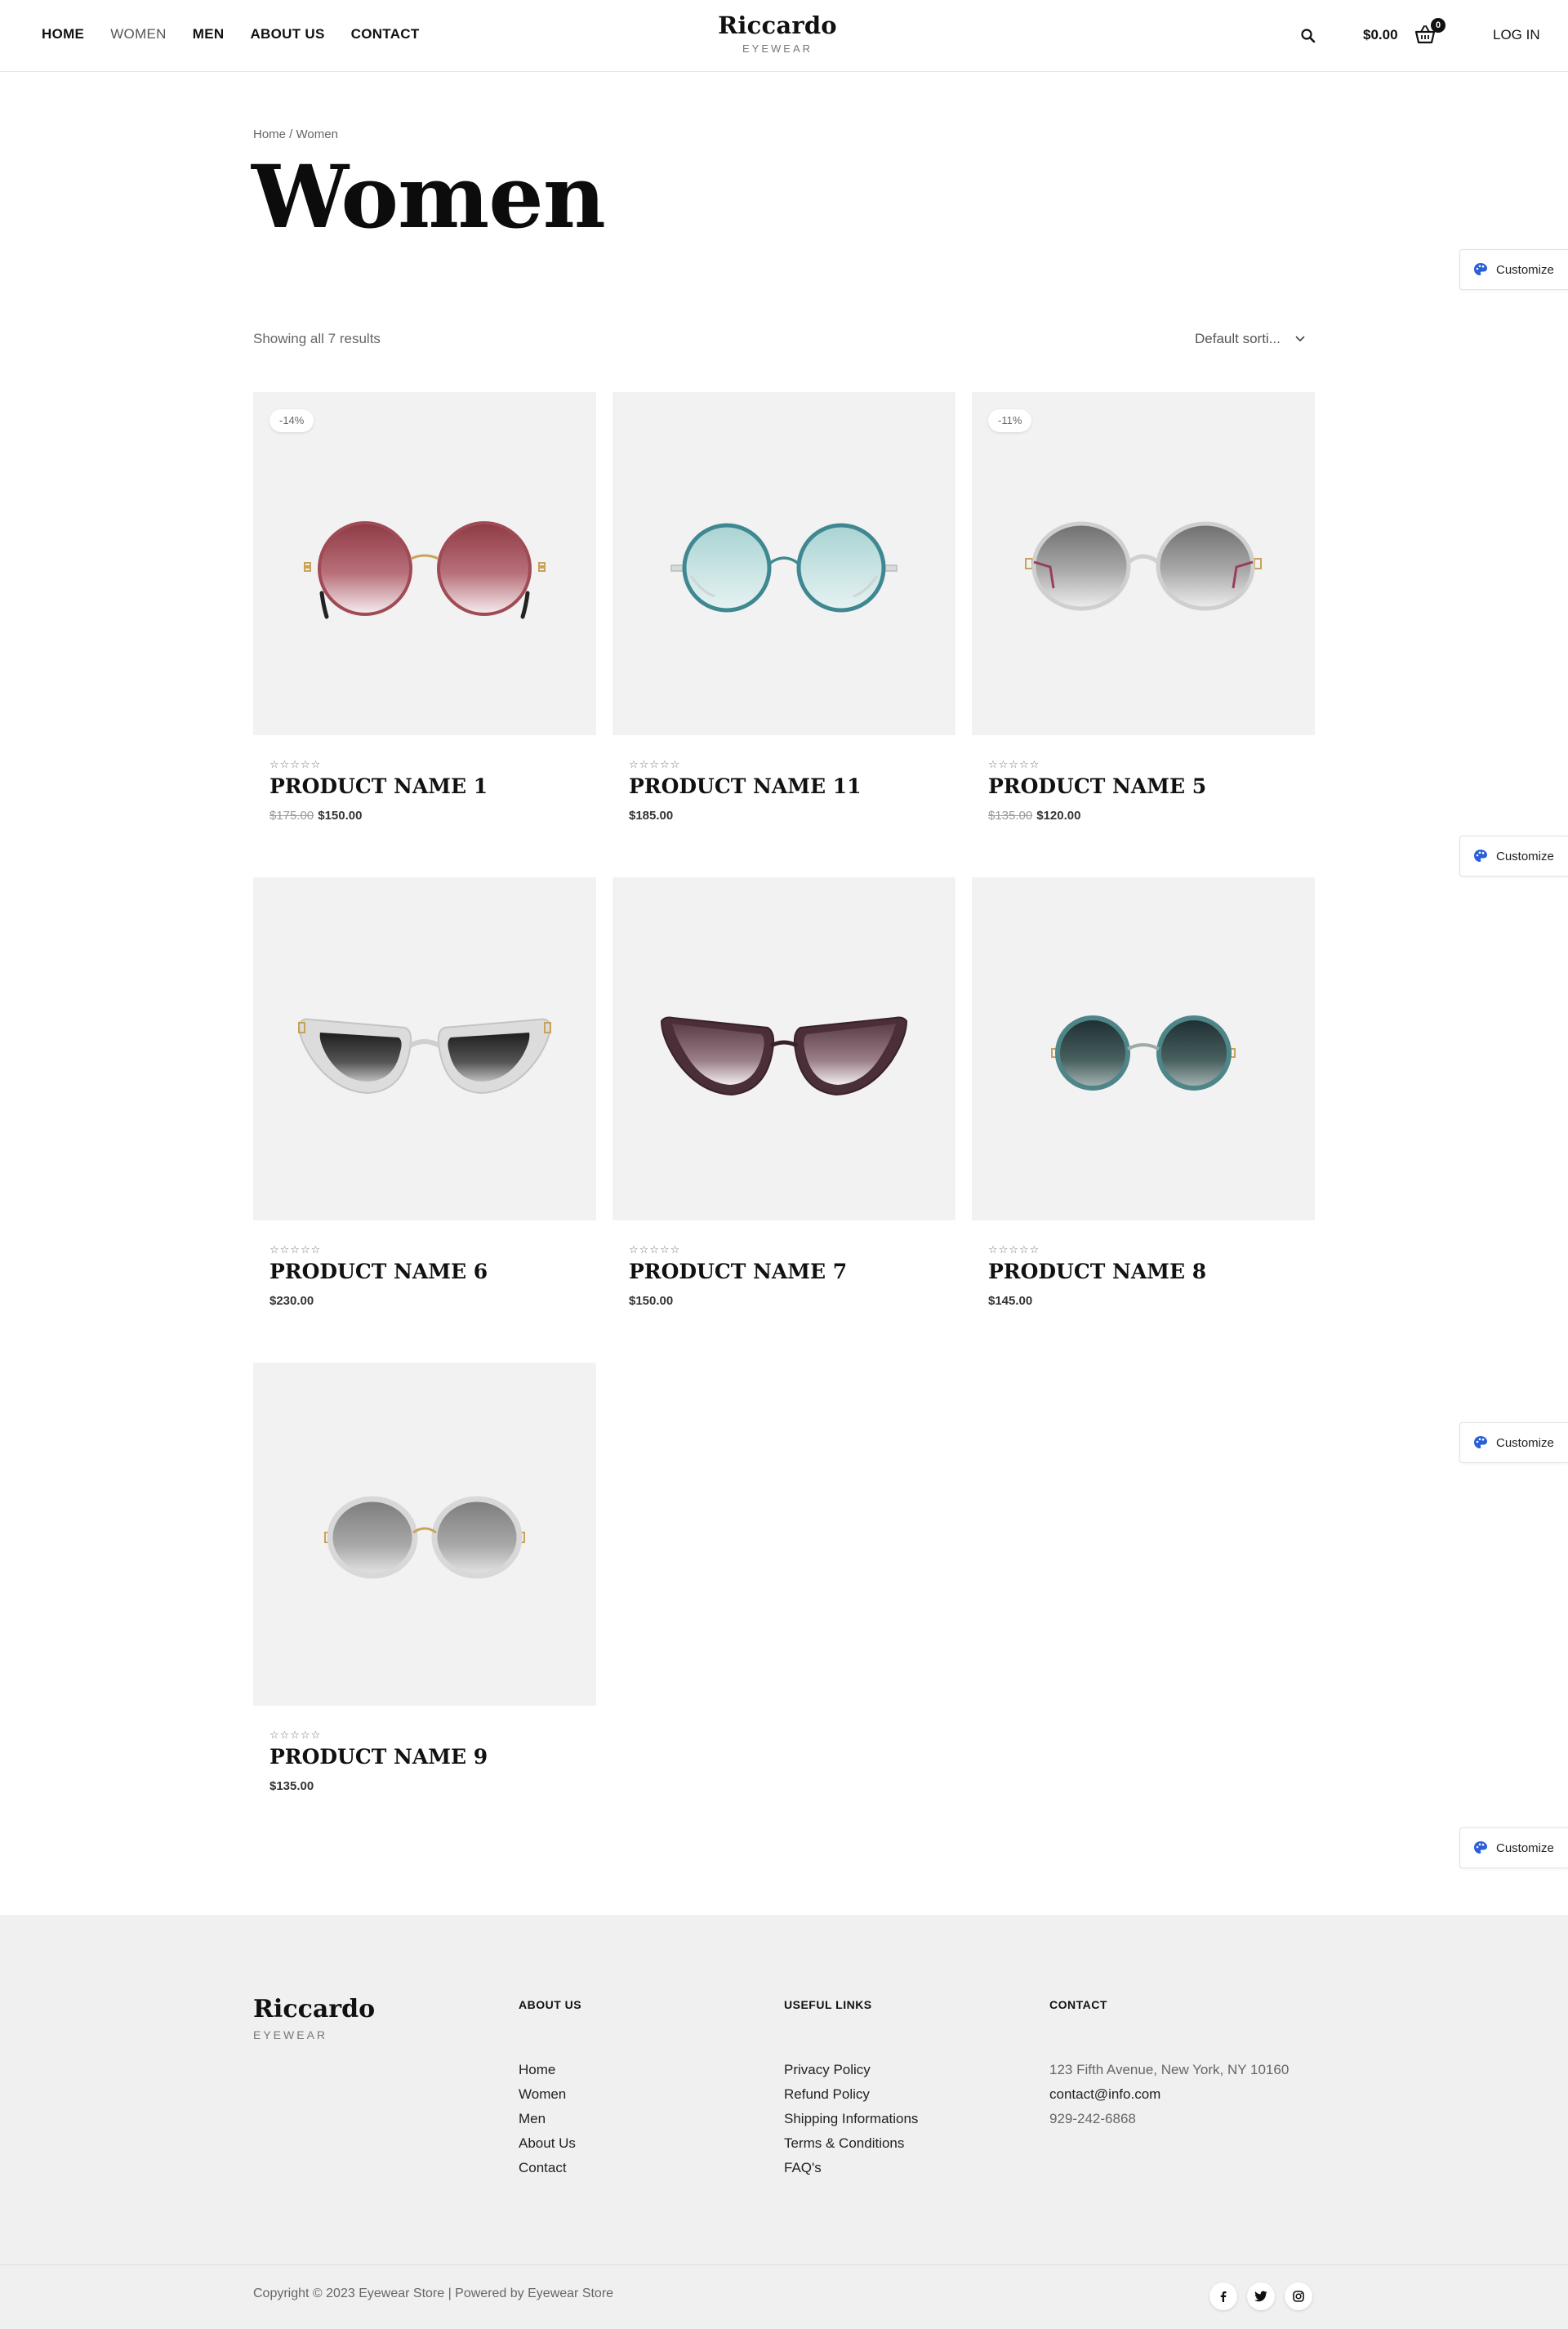  I want to click on current-price: $185.00, so click(651, 816).